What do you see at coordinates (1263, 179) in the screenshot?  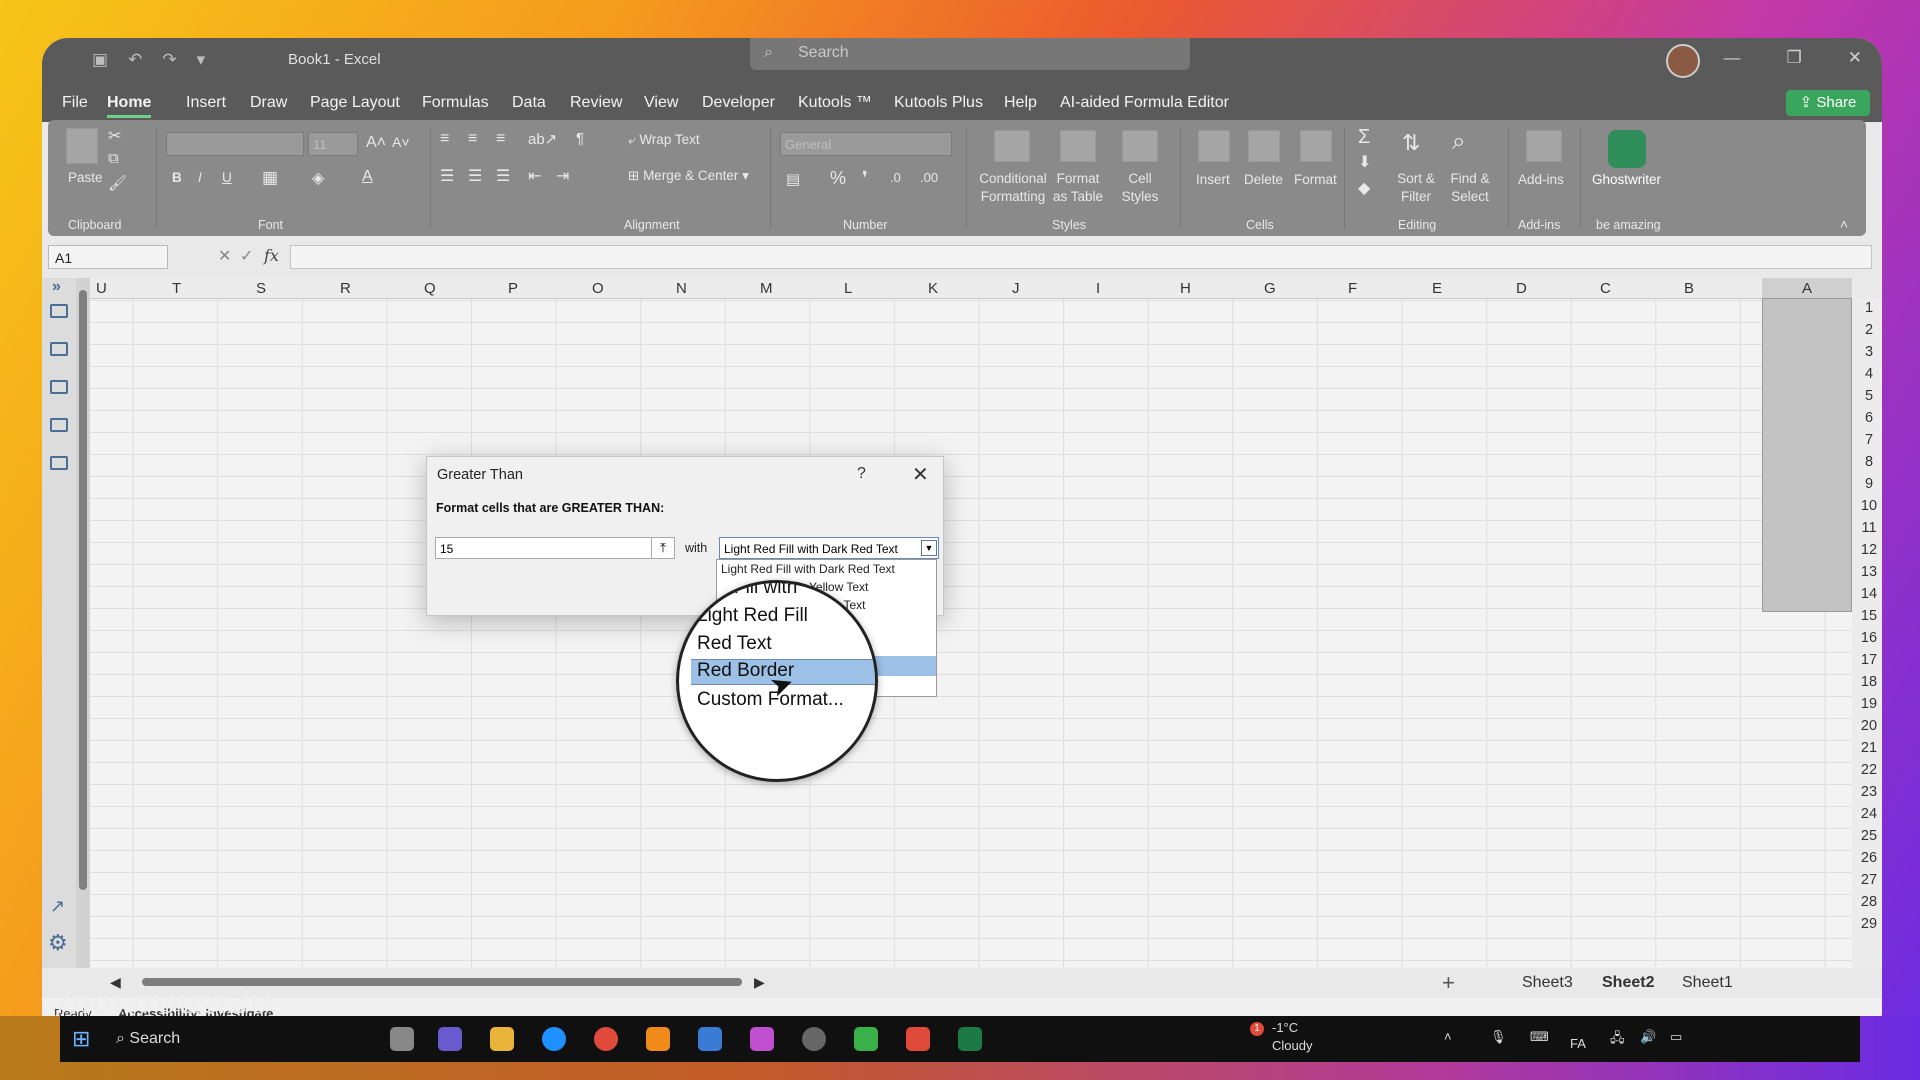 I see `delete-cells-button: Delete` at bounding box center [1263, 179].